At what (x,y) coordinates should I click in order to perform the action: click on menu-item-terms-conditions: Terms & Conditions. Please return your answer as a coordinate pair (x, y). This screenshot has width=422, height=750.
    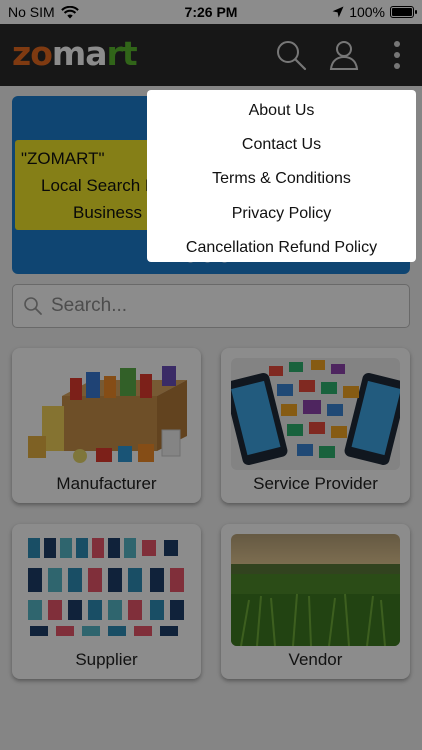
    Looking at the image, I should click on (281, 179).